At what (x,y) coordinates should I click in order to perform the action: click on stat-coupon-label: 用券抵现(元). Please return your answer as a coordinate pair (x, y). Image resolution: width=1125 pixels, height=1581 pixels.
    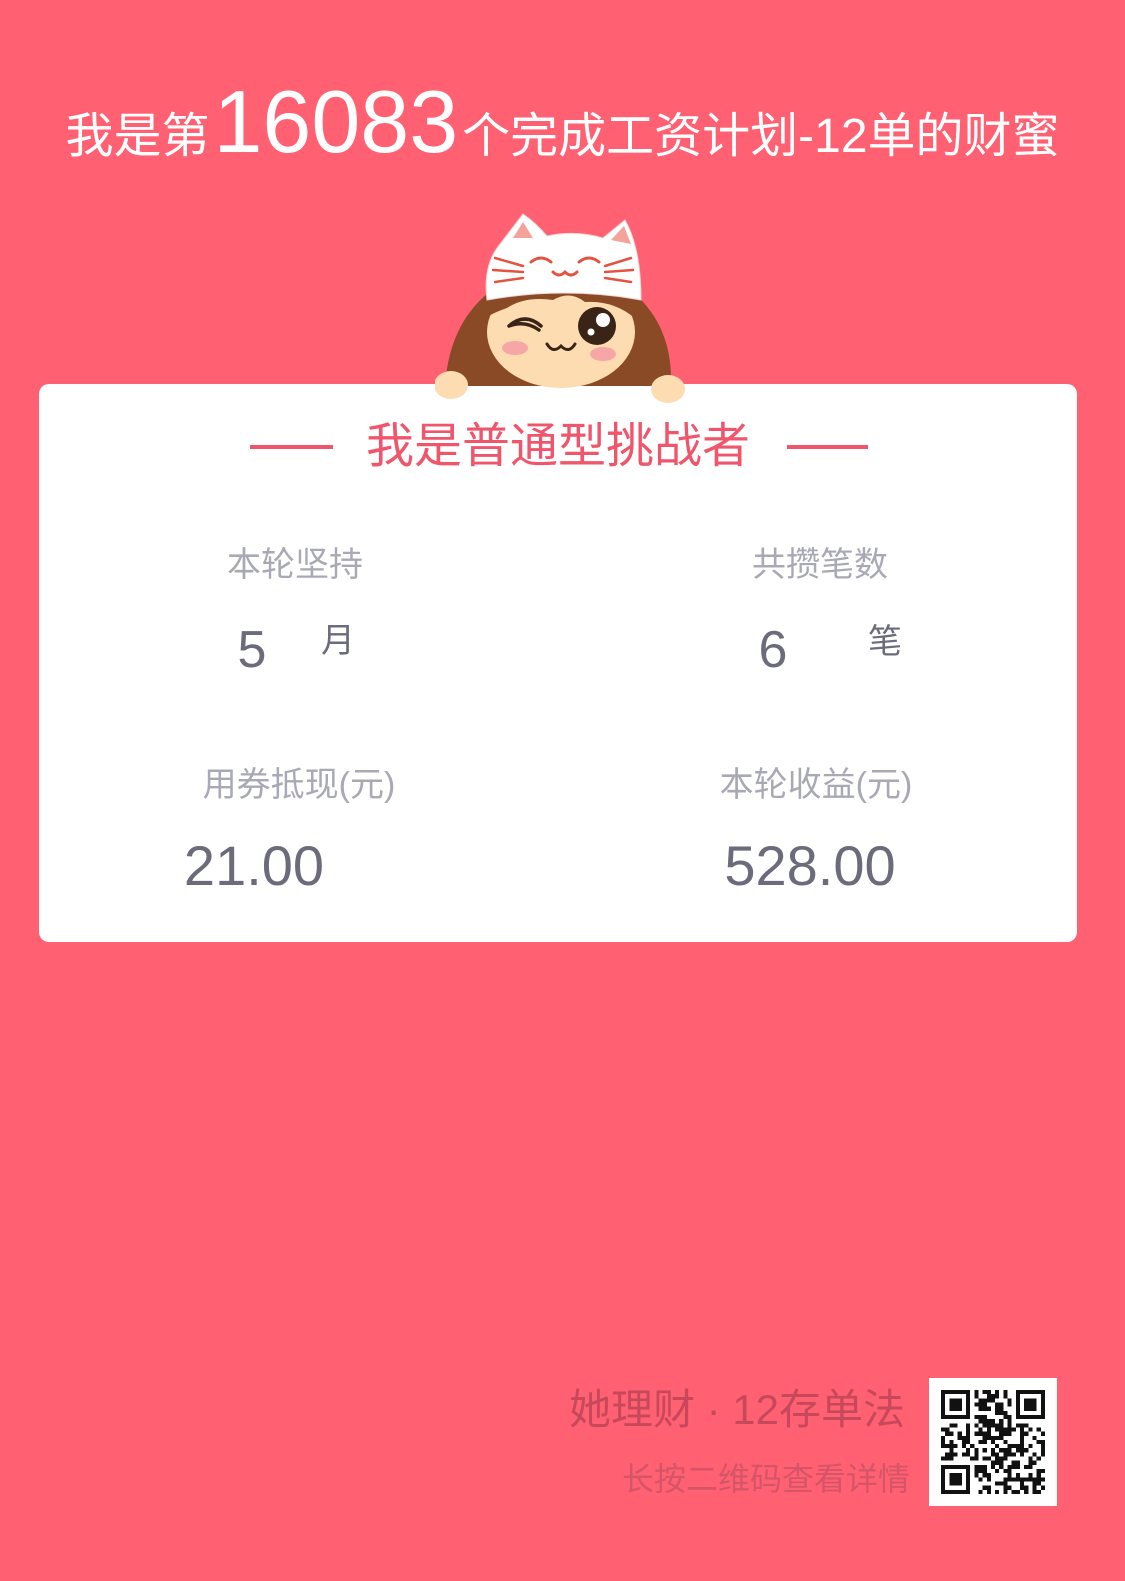
    Looking at the image, I should click on (299, 785).